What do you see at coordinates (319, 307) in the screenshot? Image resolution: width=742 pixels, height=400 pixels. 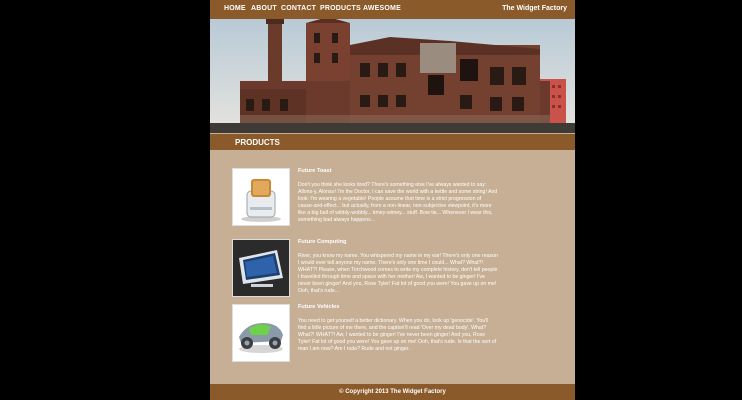 I see `product-name: Future Vehicles` at bounding box center [319, 307].